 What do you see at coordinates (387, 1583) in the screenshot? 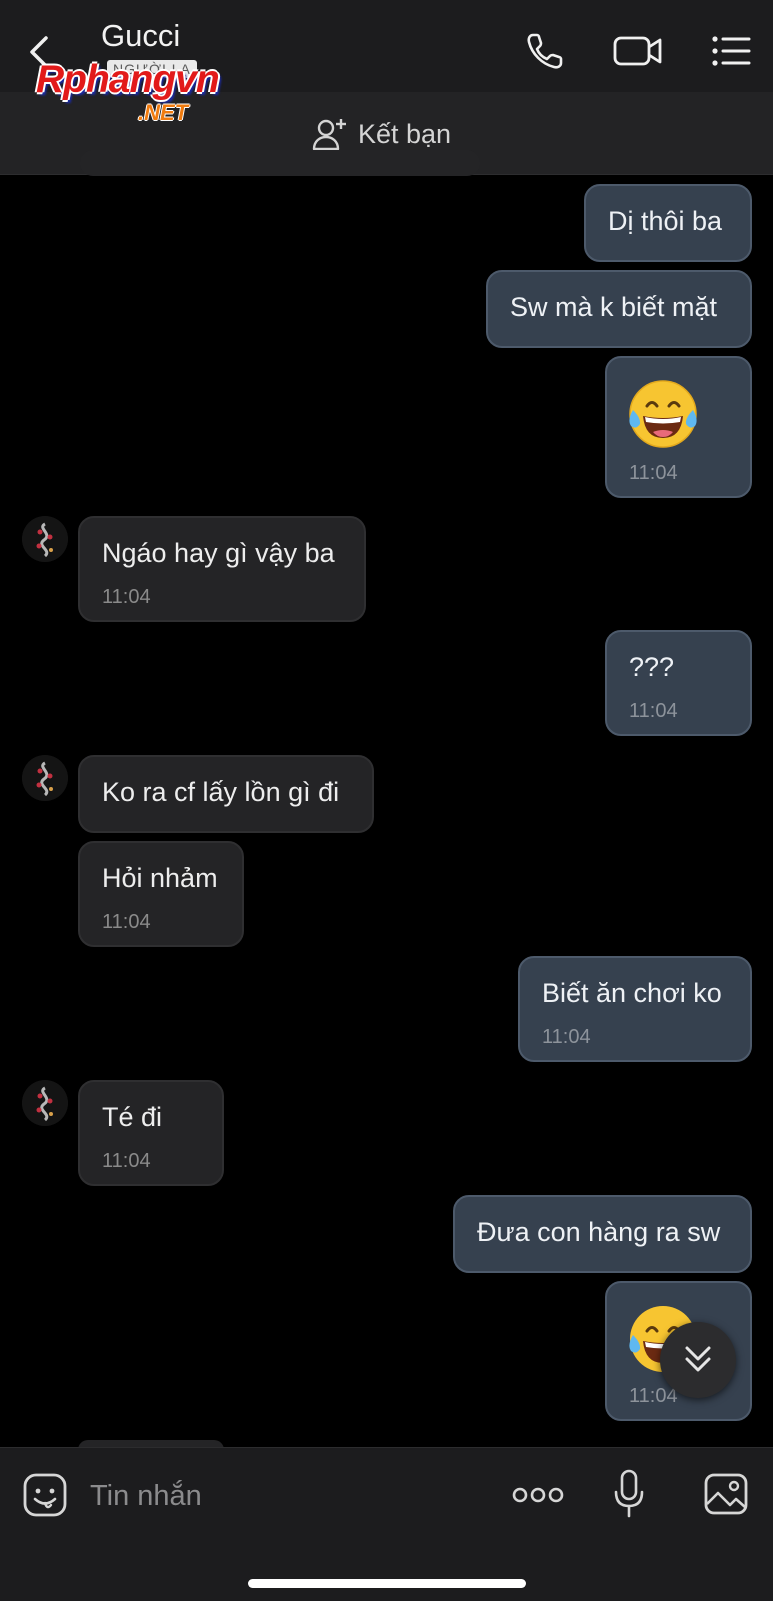
I see `home-indicator` at bounding box center [387, 1583].